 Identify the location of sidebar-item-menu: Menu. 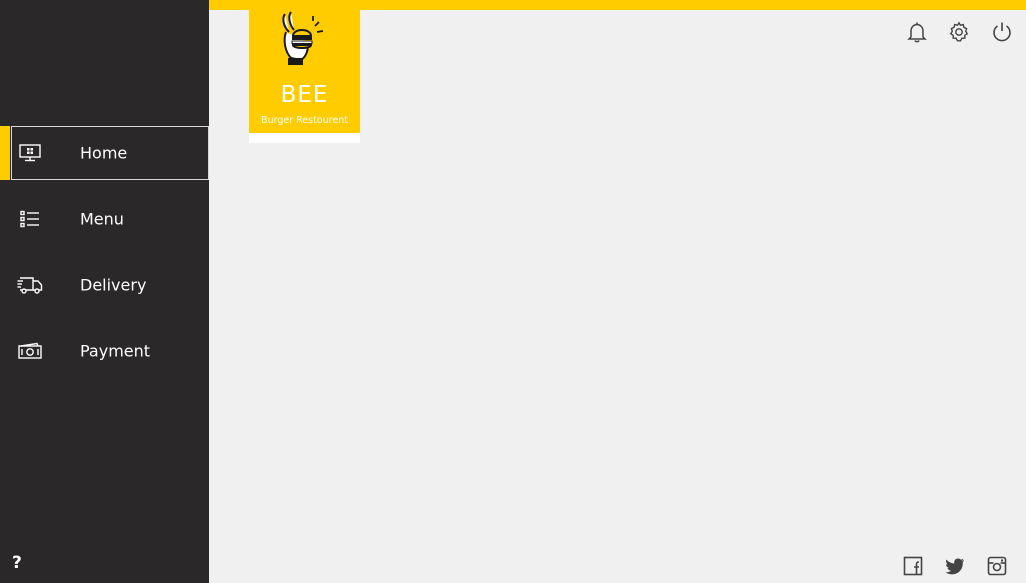
(104, 219).